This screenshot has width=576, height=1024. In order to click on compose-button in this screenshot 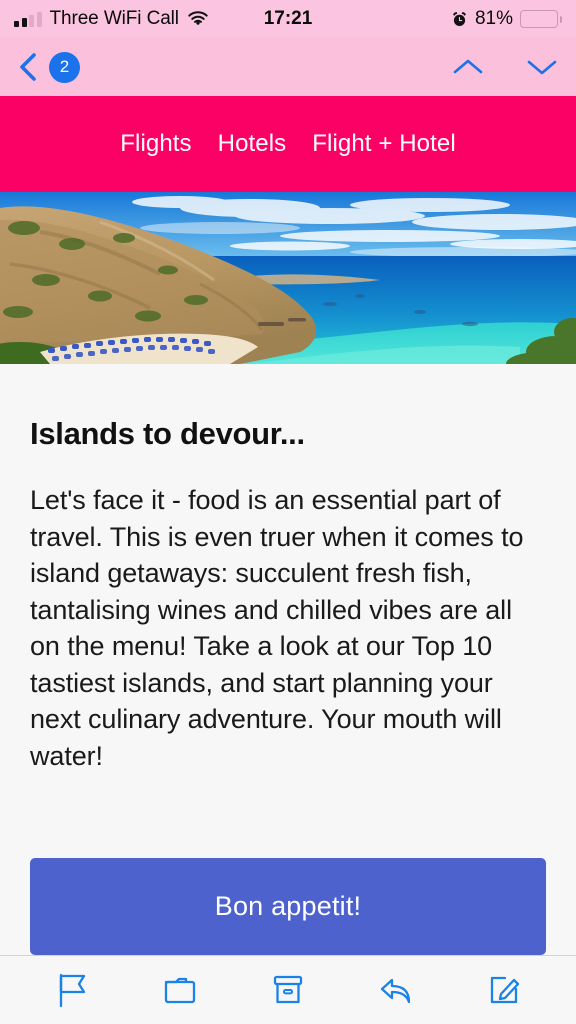, I will do `click(504, 990)`.